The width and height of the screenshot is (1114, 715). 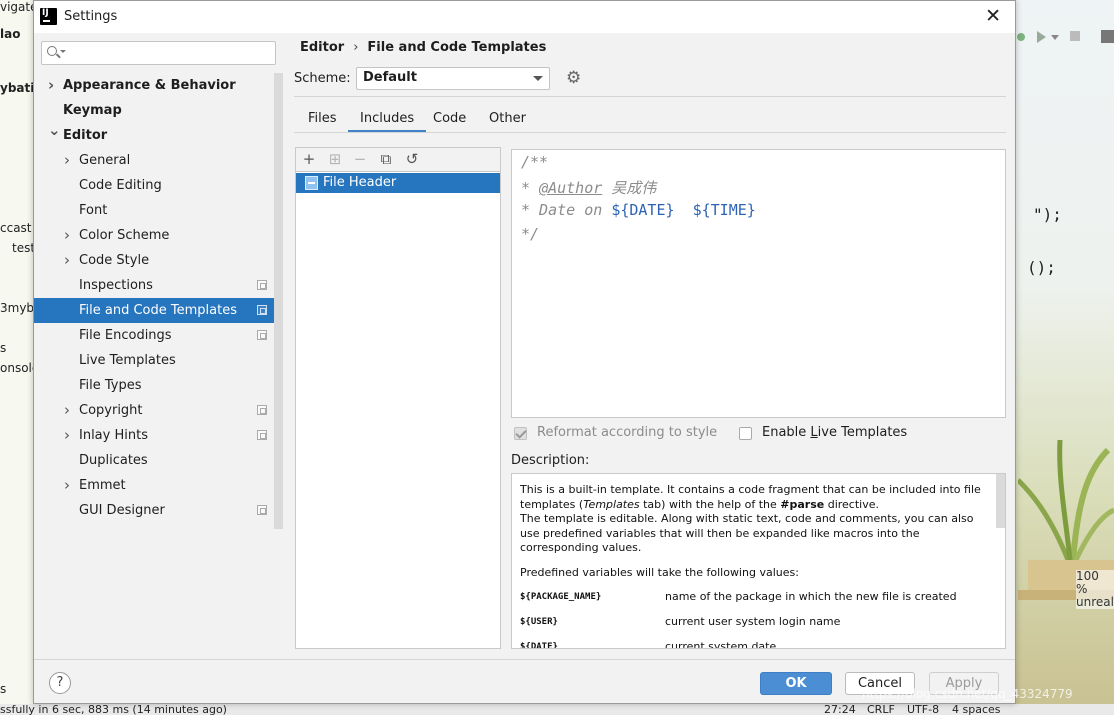 I want to click on settings-search, so click(x=158, y=53).